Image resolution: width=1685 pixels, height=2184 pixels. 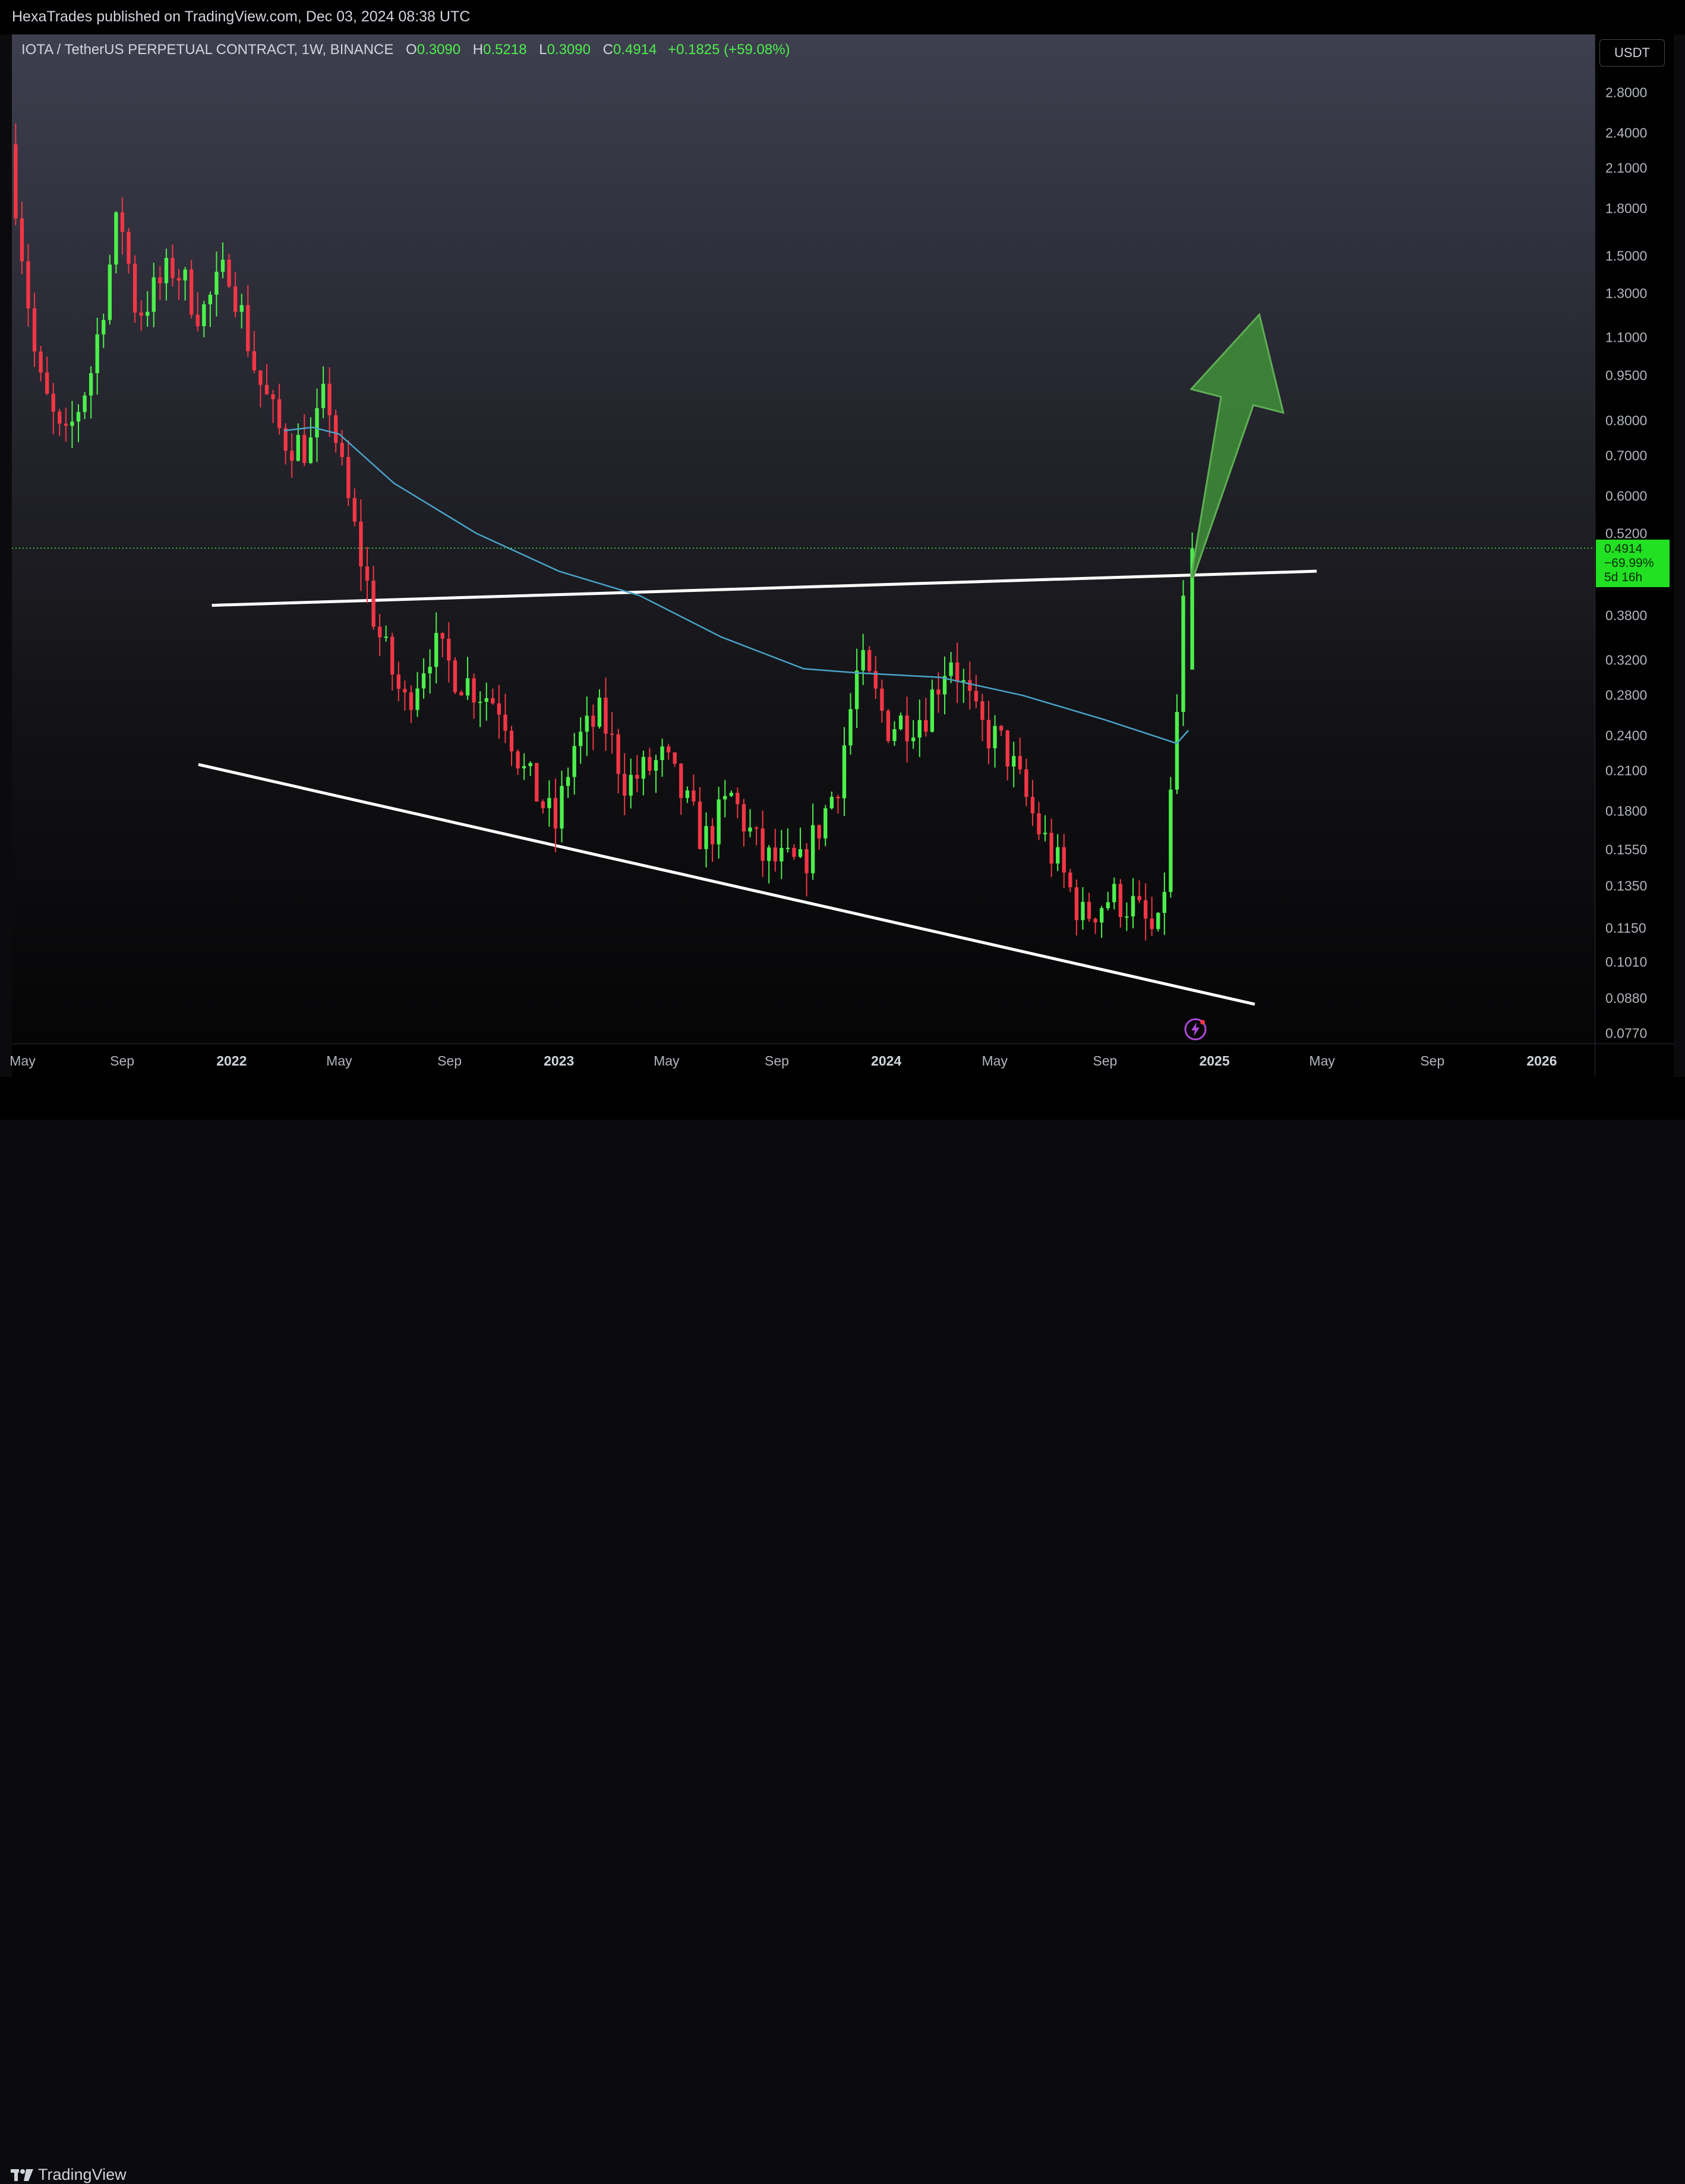 What do you see at coordinates (1195, 1029) in the screenshot?
I see `lightning-bolt-icon` at bounding box center [1195, 1029].